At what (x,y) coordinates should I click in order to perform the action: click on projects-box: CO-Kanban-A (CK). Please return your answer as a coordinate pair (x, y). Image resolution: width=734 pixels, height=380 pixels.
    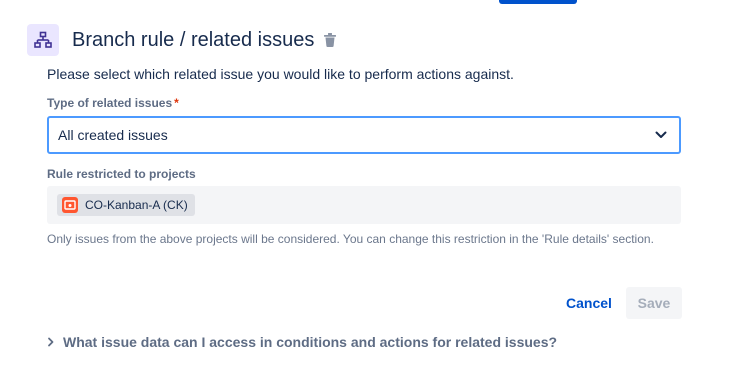
    Looking at the image, I should click on (364, 205).